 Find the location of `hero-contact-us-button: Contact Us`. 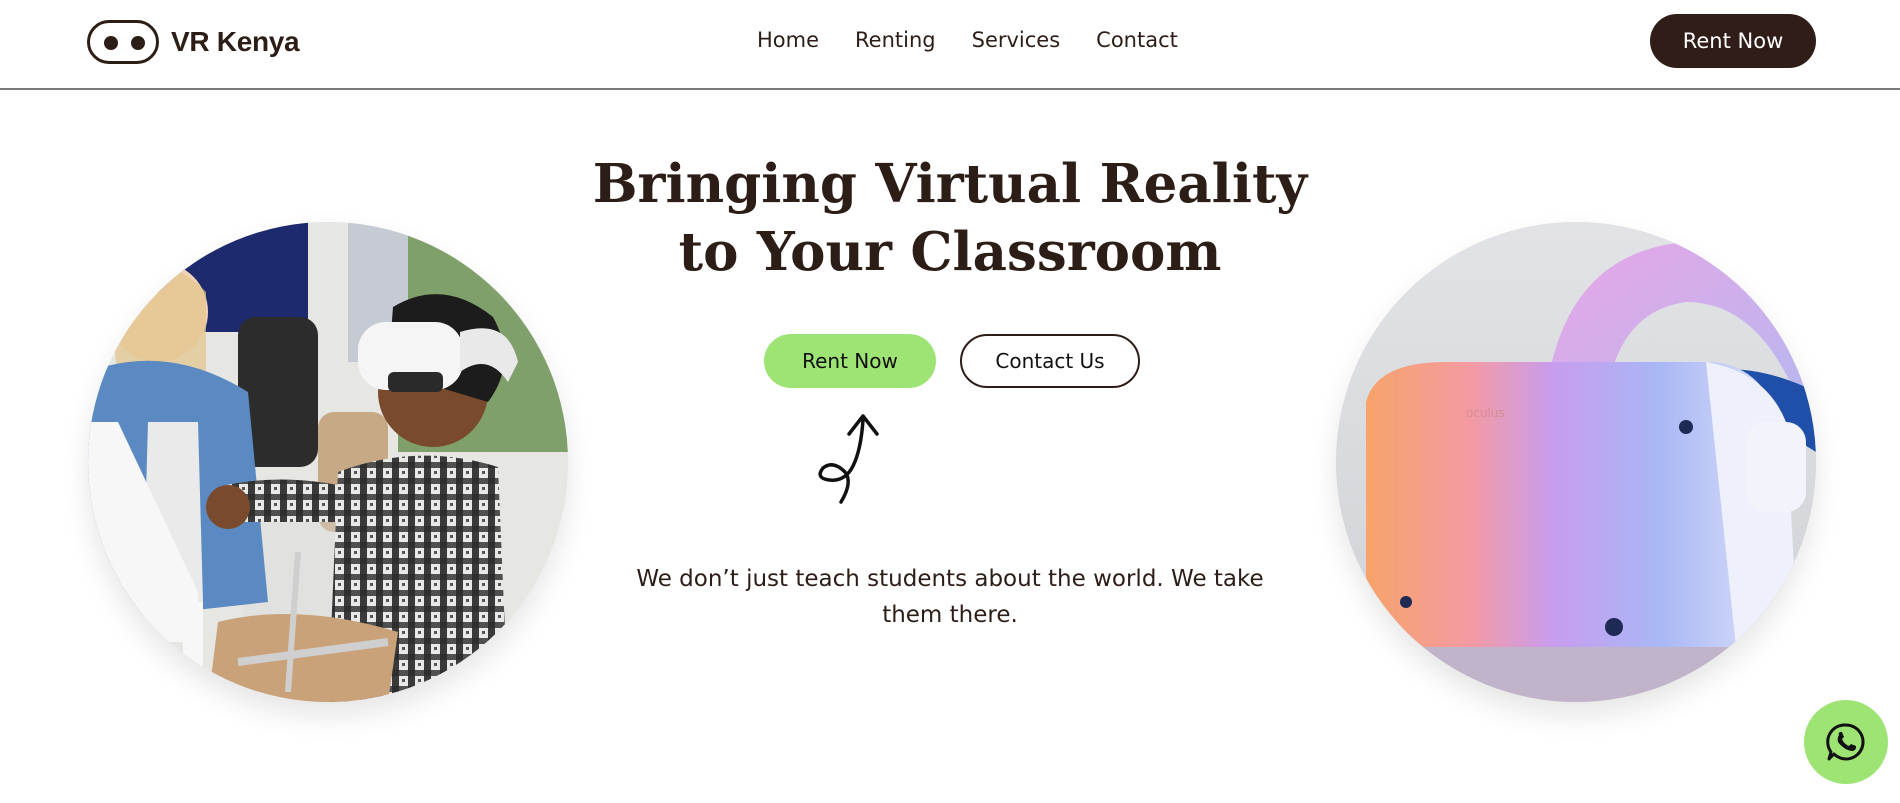

hero-contact-us-button: Contact Us is located at coordinates (1050, 361).